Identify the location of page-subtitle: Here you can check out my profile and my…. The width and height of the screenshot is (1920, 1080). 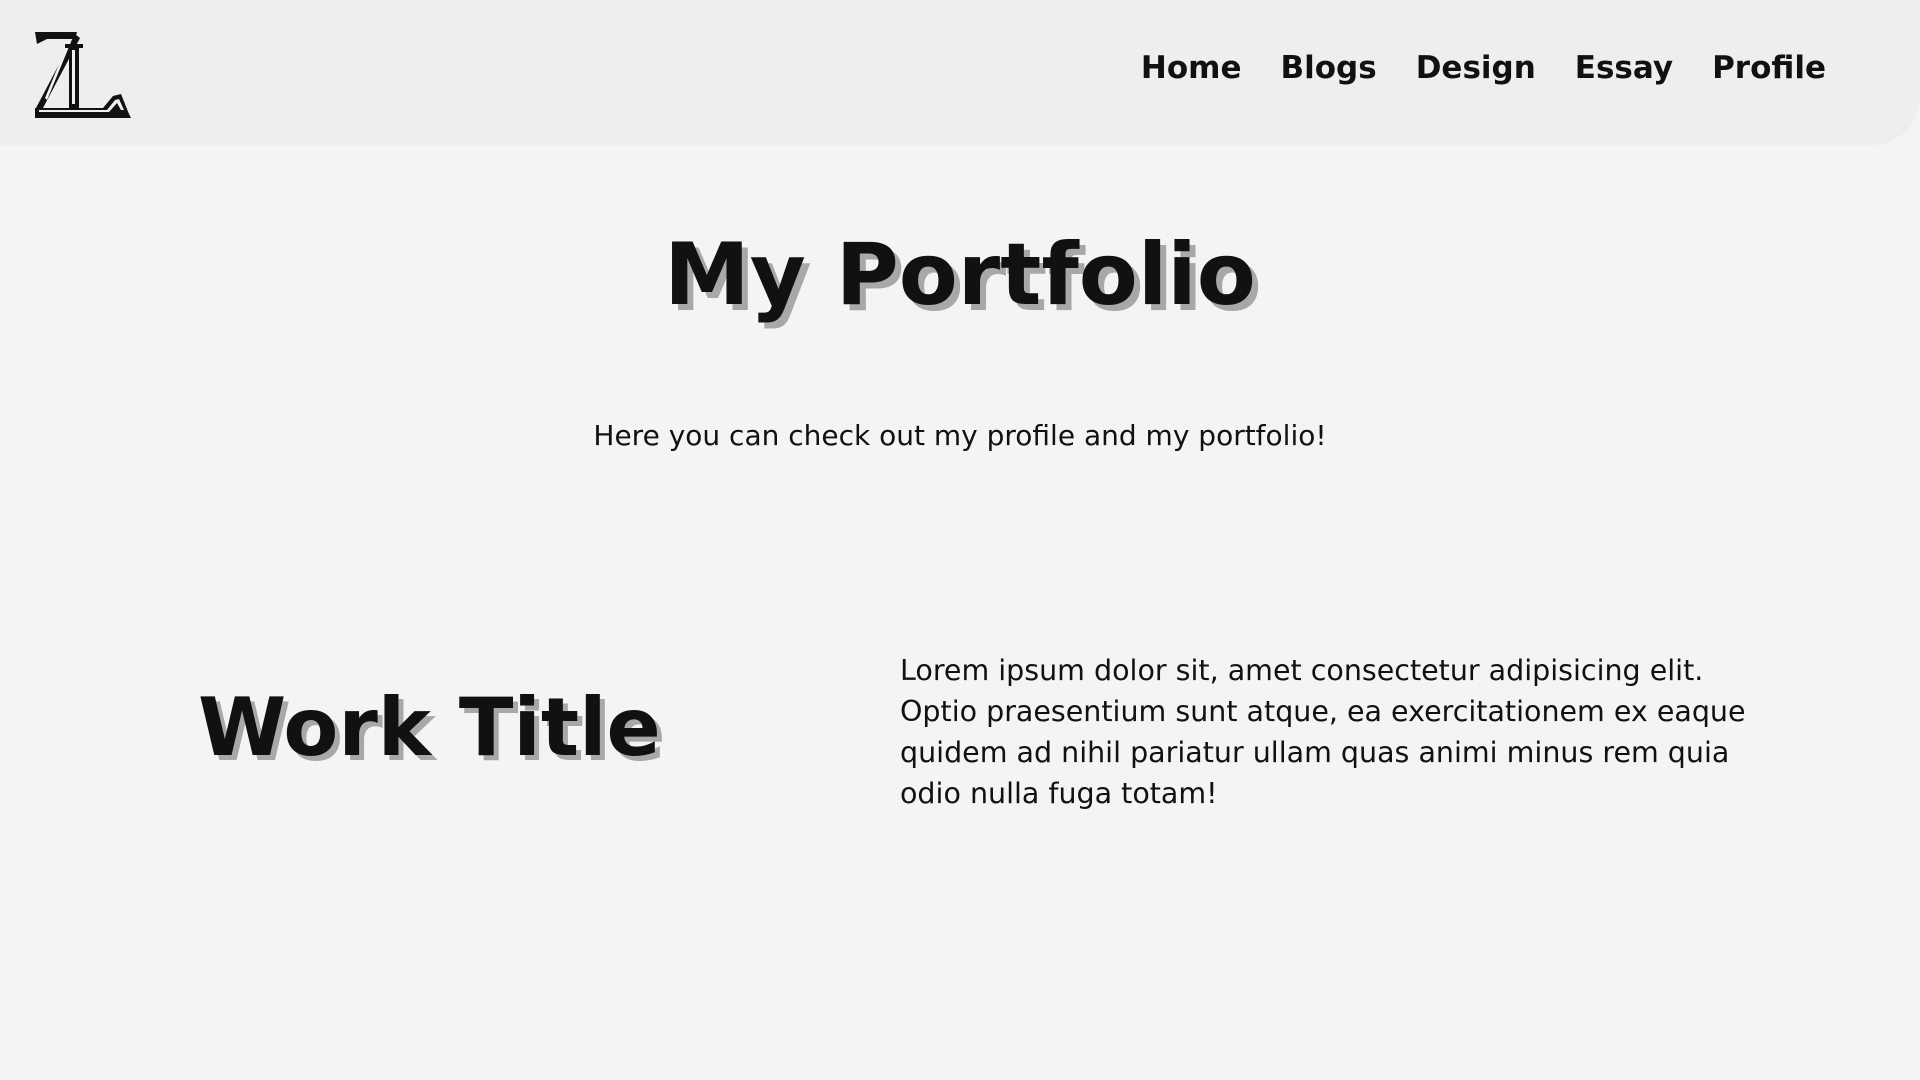
(960, 435).